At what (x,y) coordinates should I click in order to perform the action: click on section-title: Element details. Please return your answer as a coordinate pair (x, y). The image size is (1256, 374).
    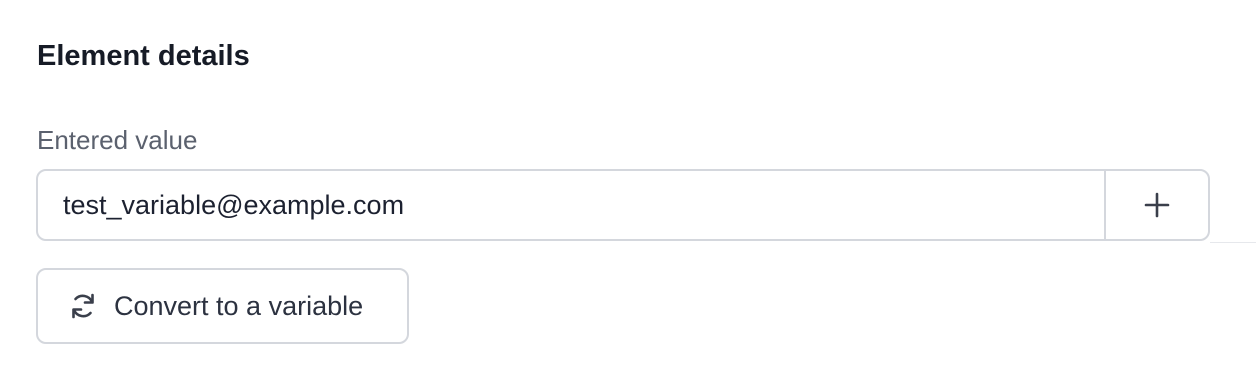
    Looking at the image, I should click on (143, 56).